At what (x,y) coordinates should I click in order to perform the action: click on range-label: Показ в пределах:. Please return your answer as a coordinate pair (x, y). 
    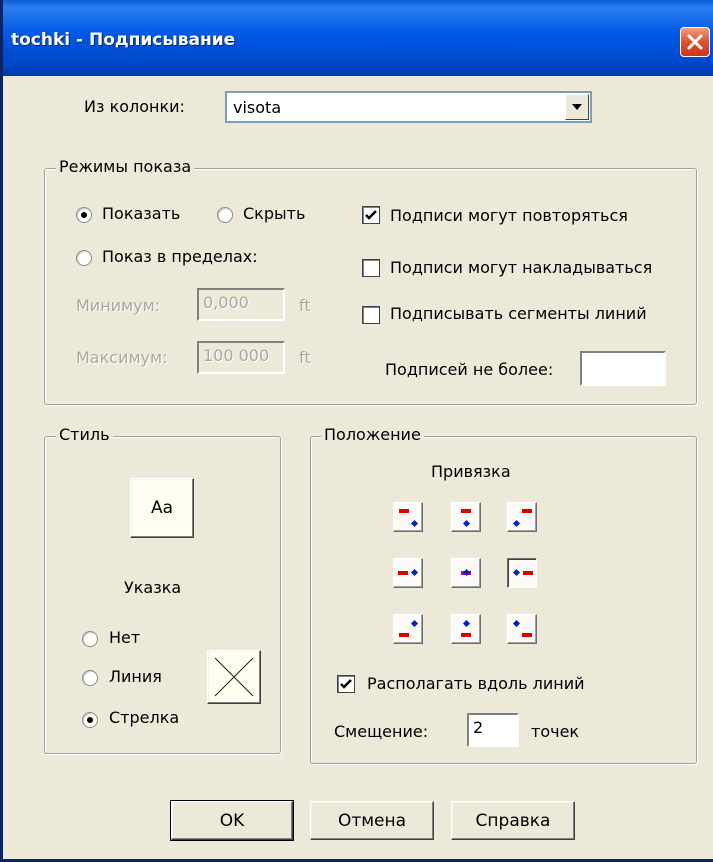
    Looking at the image, I should click on (180, 256).